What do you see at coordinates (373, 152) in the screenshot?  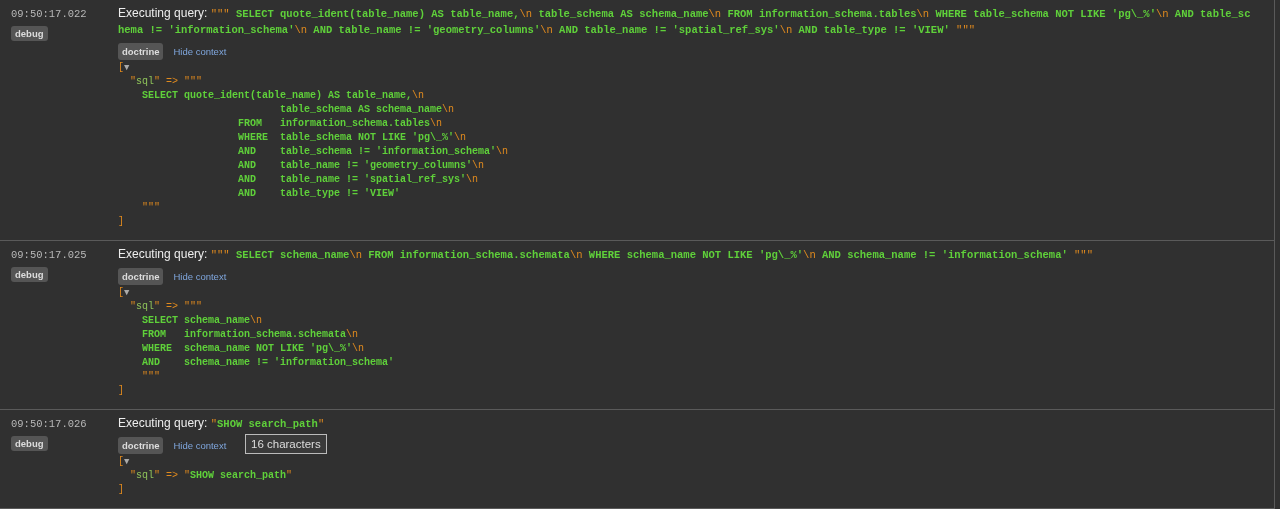 I see `code-line: AND table_schema != 'information_schema'\n` at bounding box center [373, 152].